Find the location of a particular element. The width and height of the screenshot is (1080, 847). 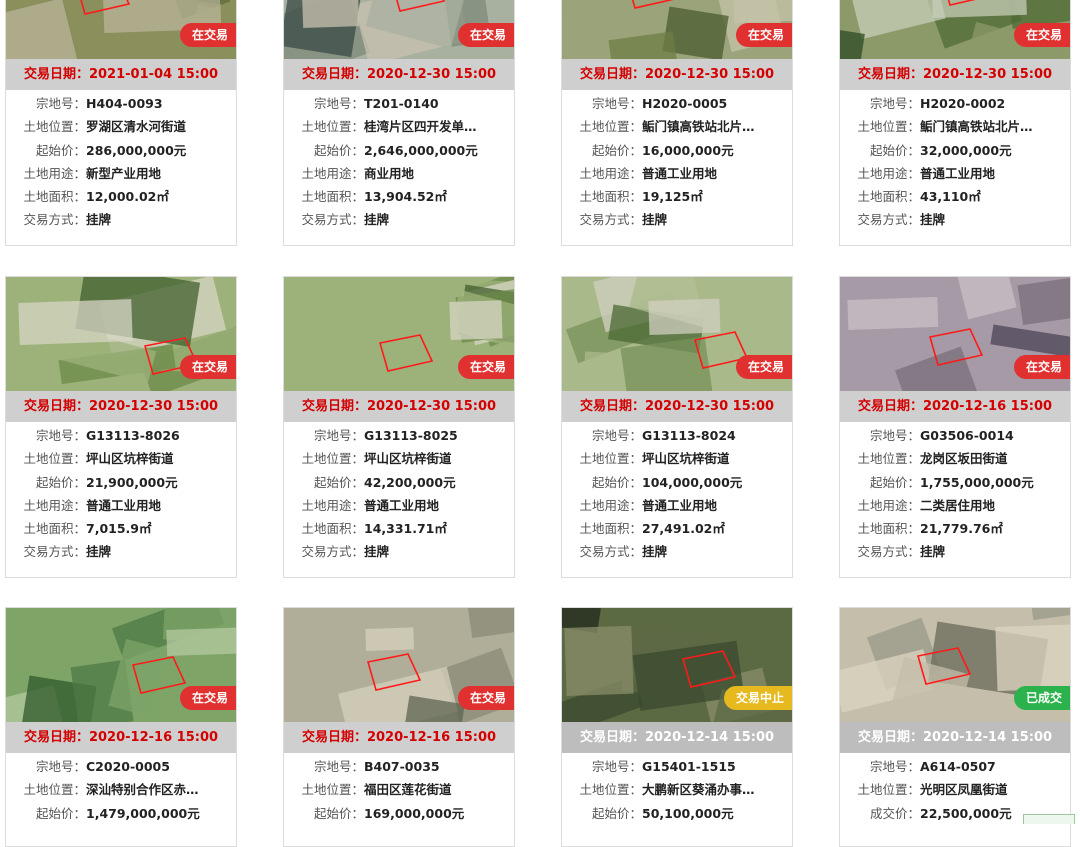

start-price-value: 286,000,000元 is located at coordinates (136, 150).